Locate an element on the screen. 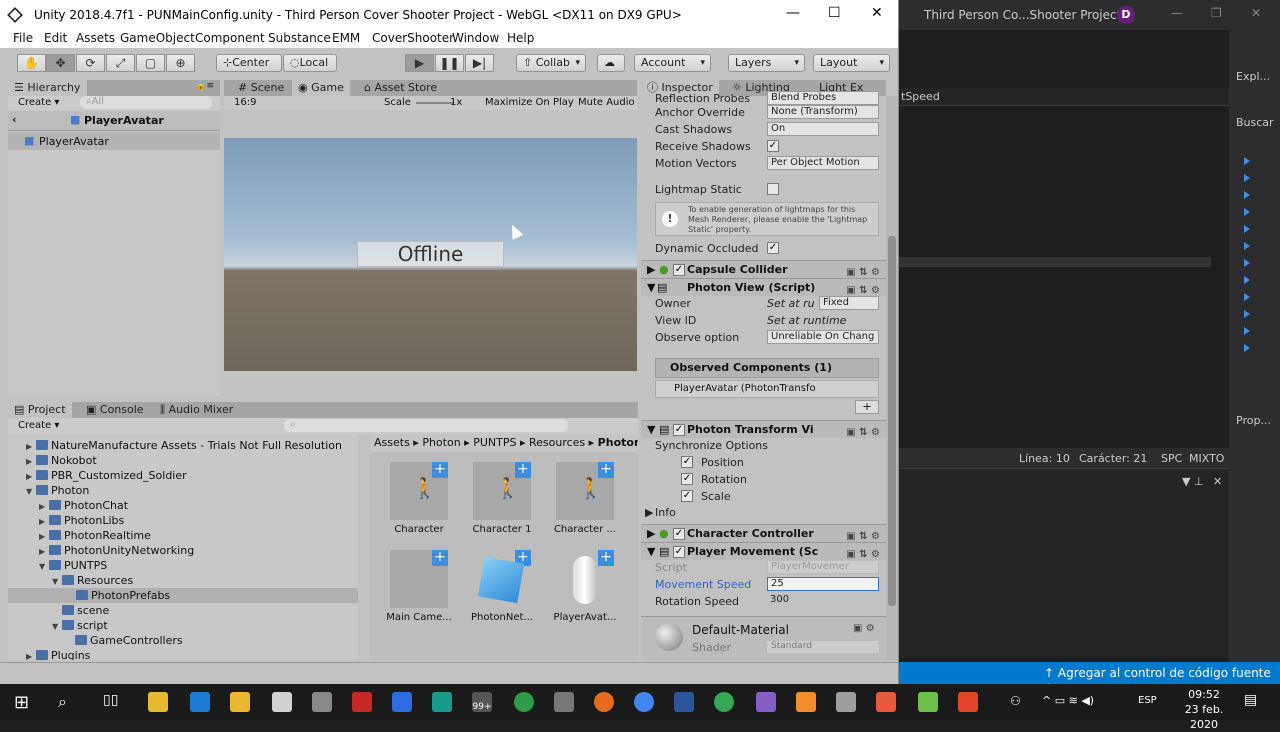 The width and height of the screenshot is (1280, 732). edge-icon is located at coordinates (200, 702).